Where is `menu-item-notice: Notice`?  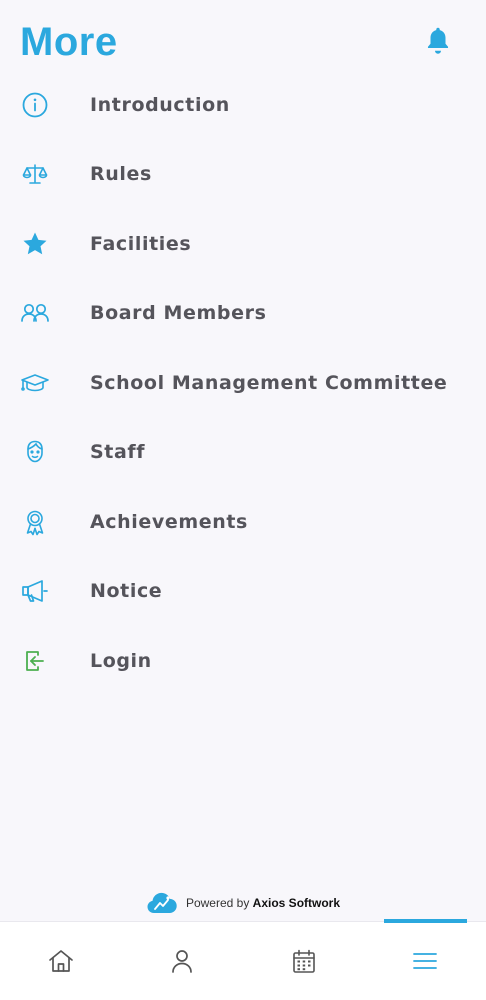 menu-item-notice: Notice is located at coordinates (243, 592).